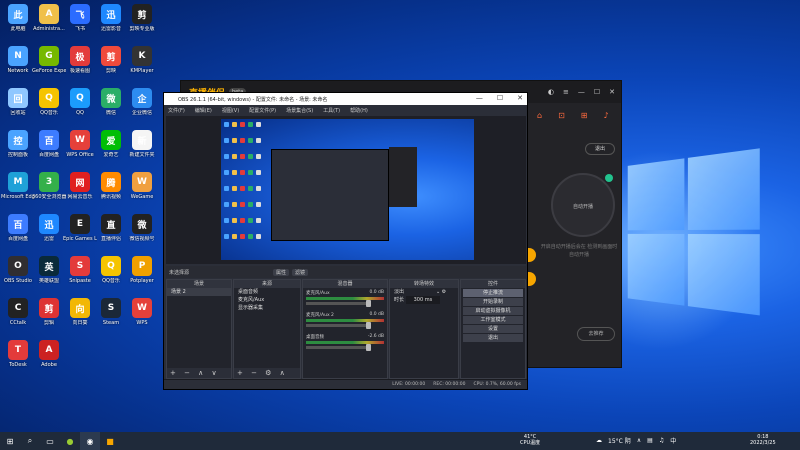 The image size is (800, 450). I want to click on jianying-shortcut: 剪剪映专业版, so click(142, 18).